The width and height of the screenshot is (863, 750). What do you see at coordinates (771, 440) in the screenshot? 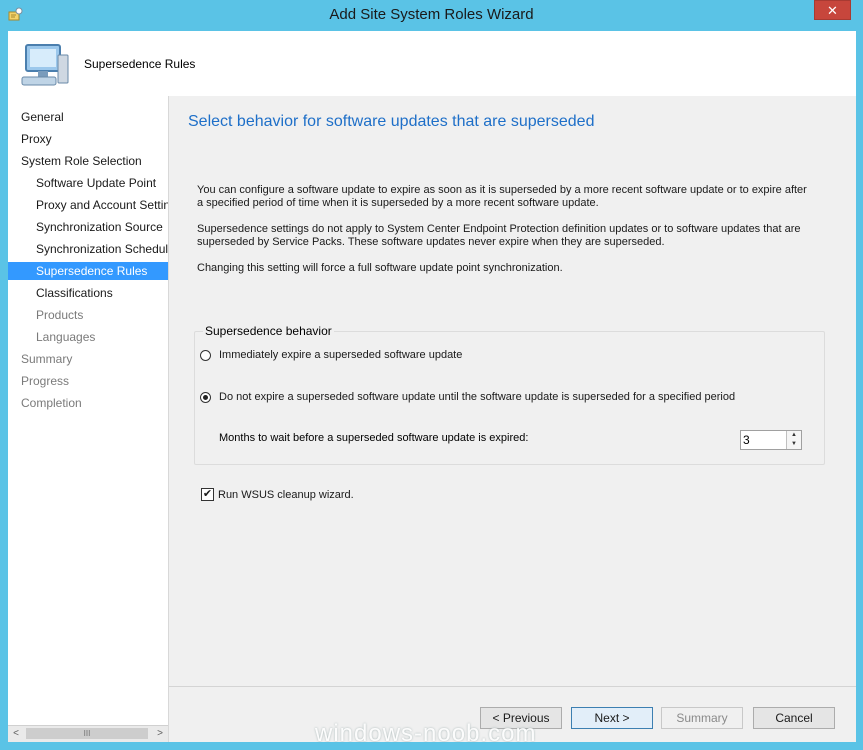
I see `months-stepper: 3 ▲ ▼` at bounding box center [771, 440].